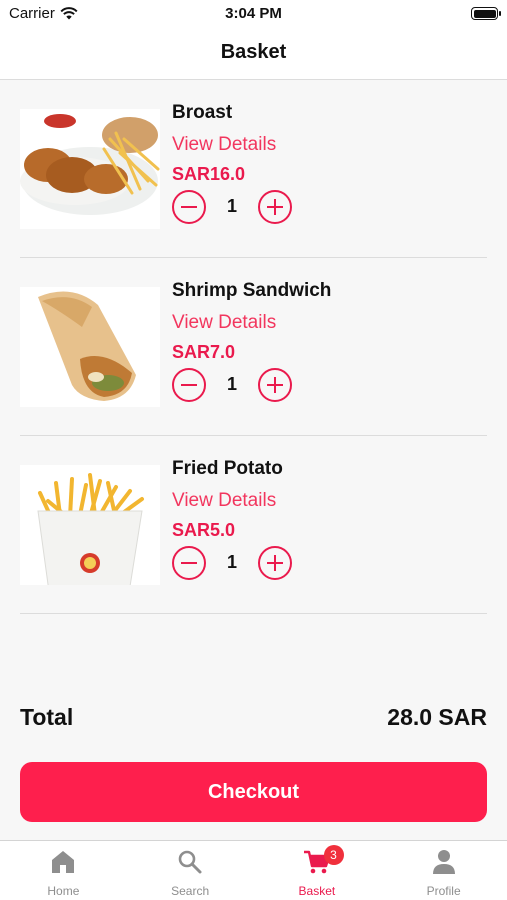  I want to click on nav-bar: Basket, so click(253, 54).